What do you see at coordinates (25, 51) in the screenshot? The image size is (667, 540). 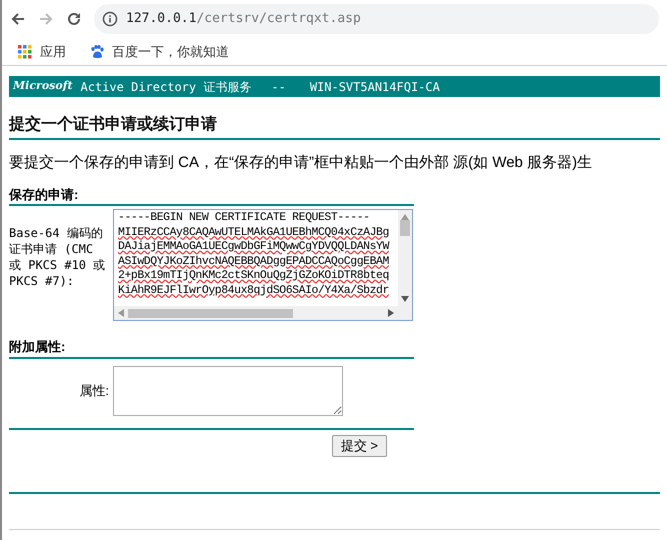 I see `apps-grid-icon` at bounding box center [25, 51].